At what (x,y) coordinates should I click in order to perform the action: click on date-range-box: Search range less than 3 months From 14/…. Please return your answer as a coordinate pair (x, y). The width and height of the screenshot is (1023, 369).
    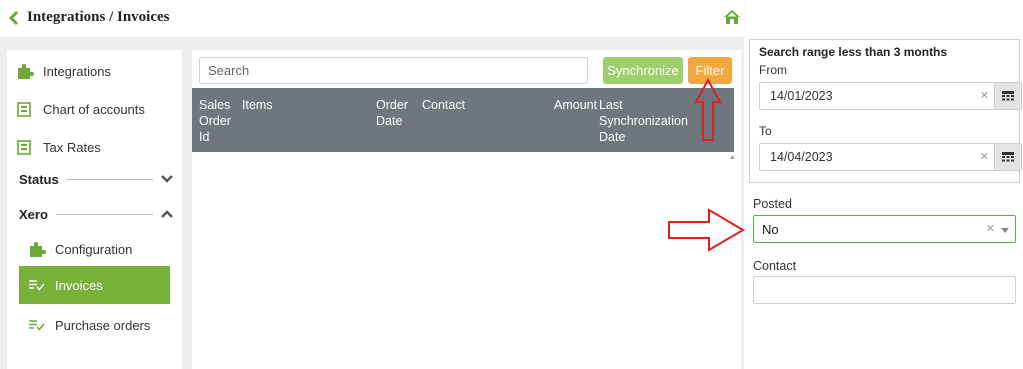
    Looking at the image, I should click on (885, 111).